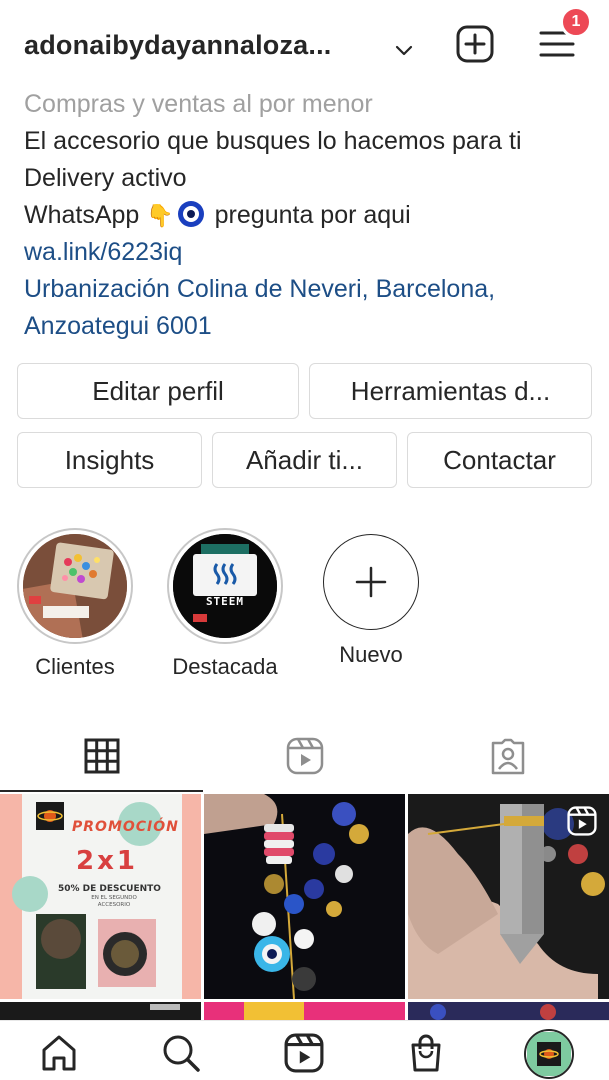  I want to click on promo-offer: 2x1, so click(107, 861).